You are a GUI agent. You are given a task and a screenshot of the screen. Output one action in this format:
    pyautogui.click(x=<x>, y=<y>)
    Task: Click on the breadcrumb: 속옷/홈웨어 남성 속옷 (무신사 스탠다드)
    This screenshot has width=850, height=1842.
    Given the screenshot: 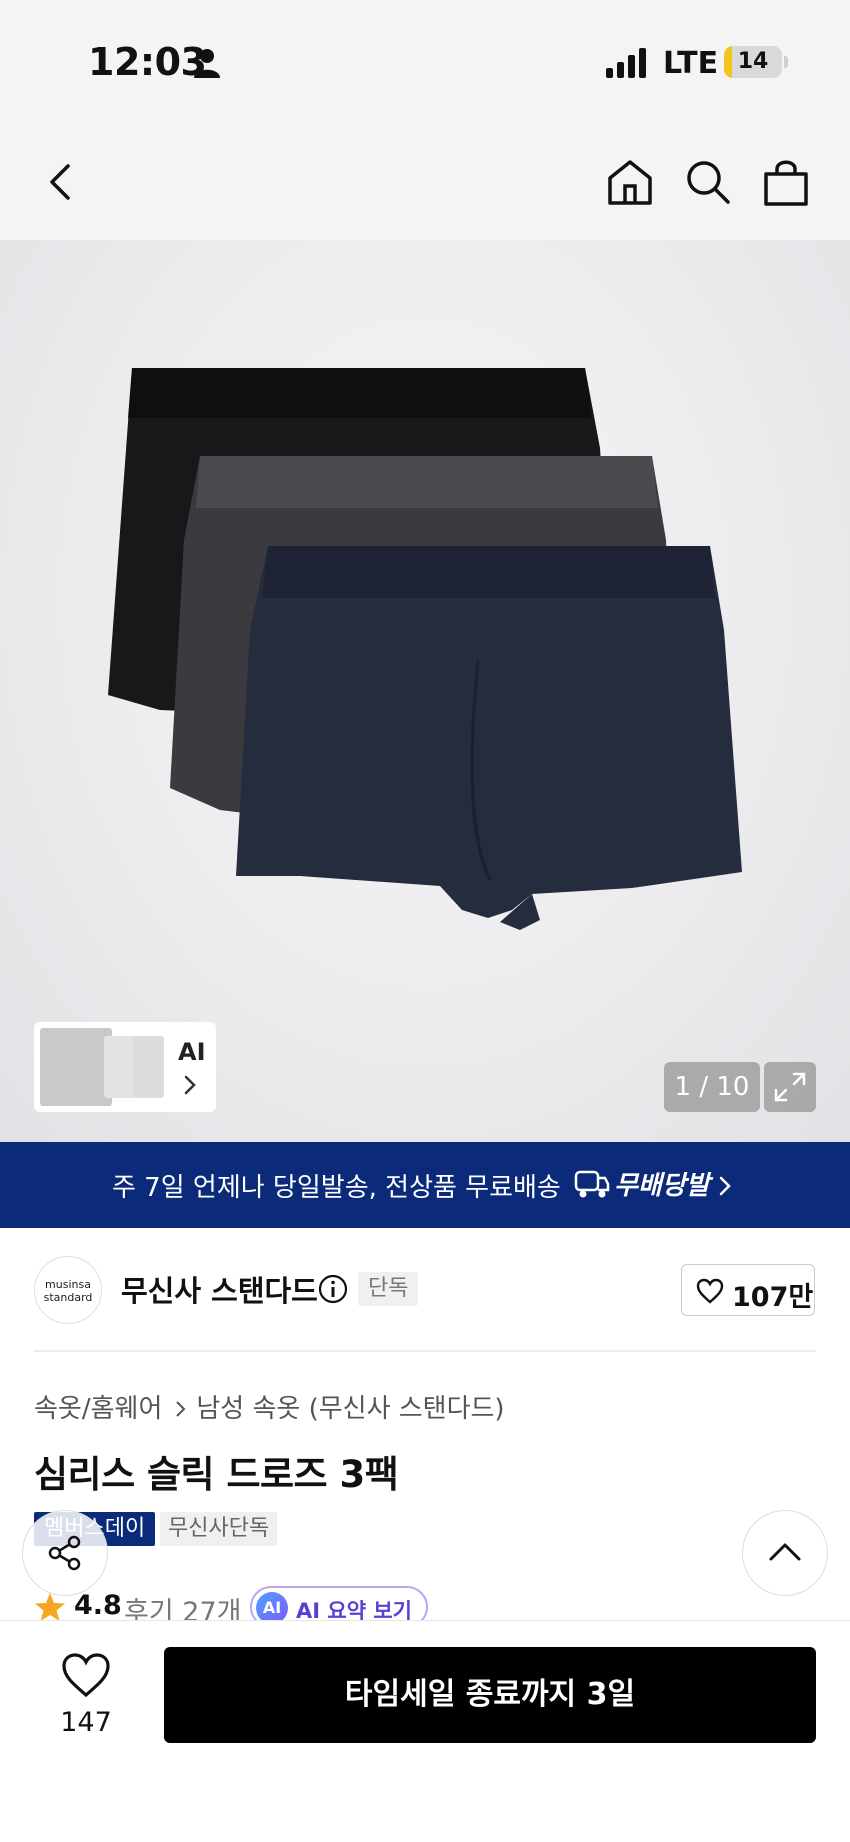 What is the action you would take?
    pyautogui.click(x=269, y=1406)
    